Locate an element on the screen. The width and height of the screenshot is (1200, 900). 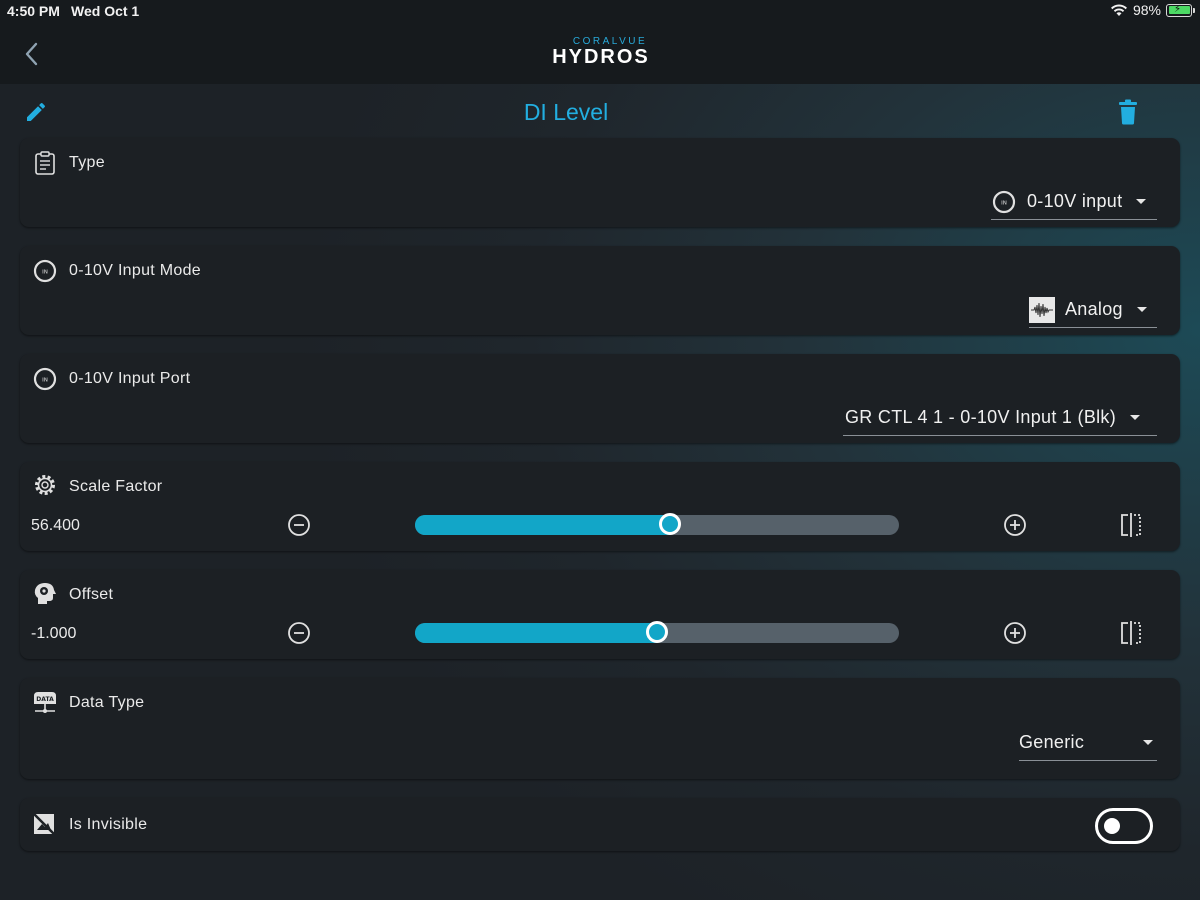
is-invisible-toggle is located at coordinates (1124, 826).